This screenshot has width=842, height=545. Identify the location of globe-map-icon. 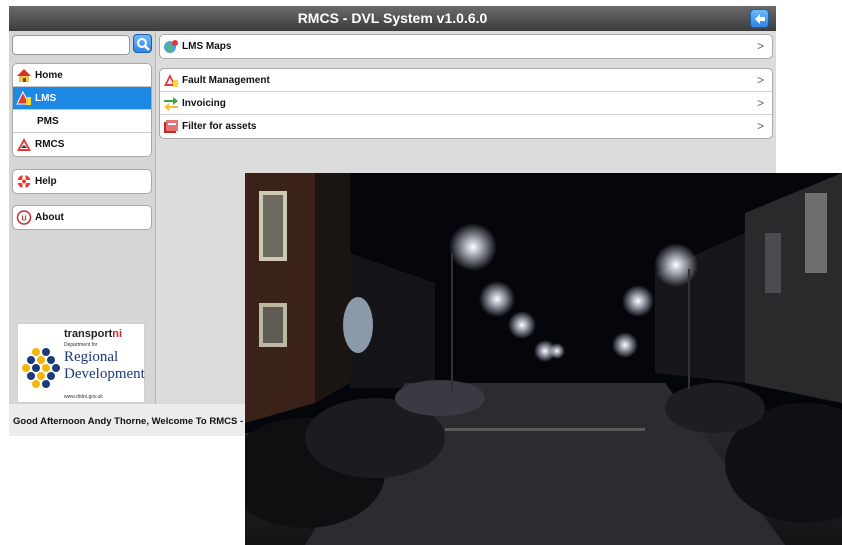
(171, 46).